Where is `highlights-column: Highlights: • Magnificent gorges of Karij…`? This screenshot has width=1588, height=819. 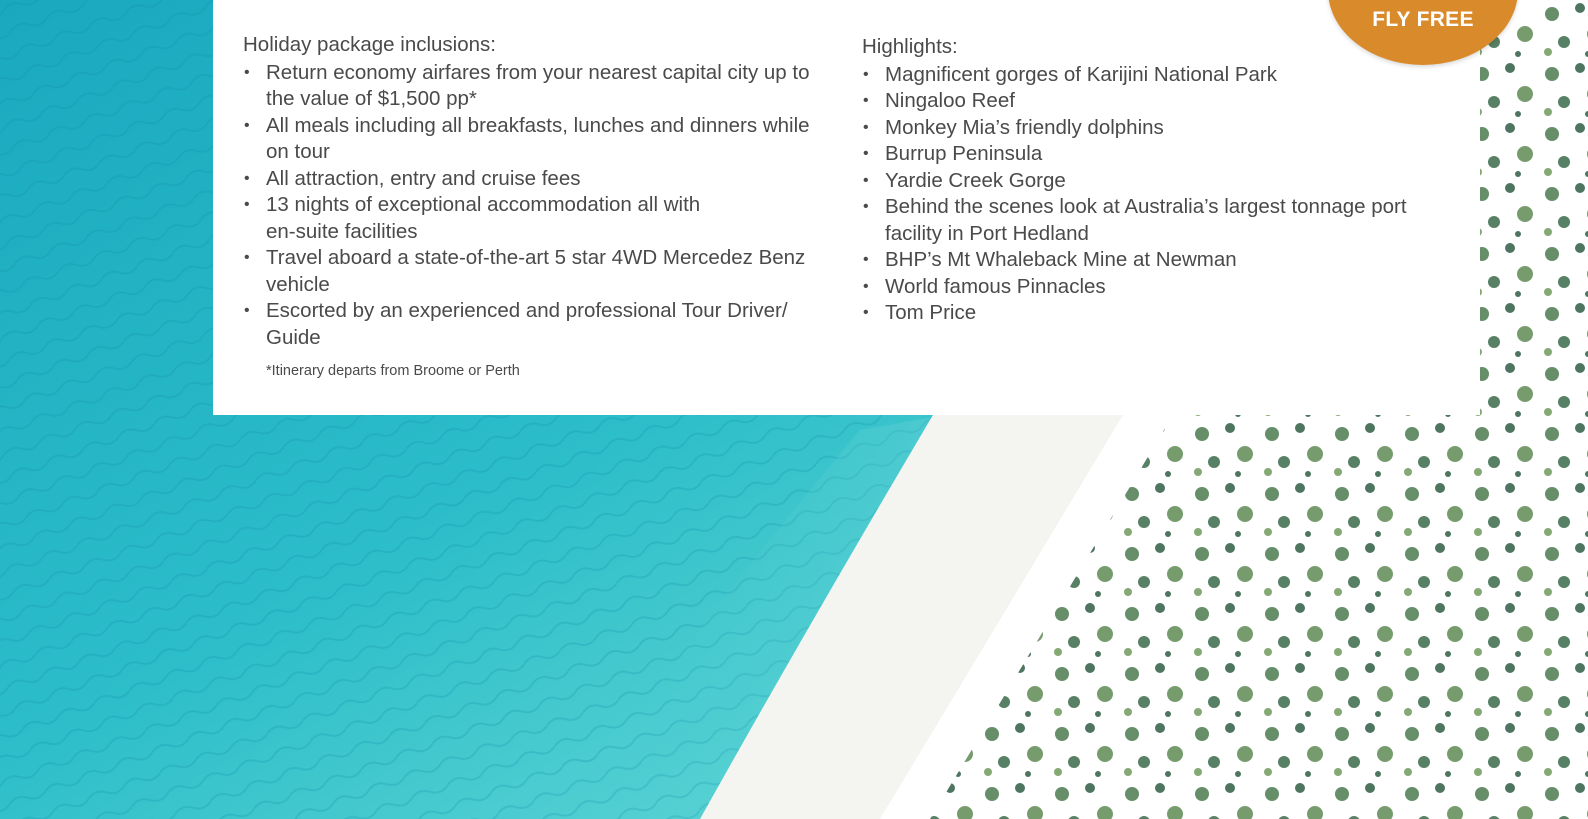
highlights-column: Highlights: • Magnificent gorges of Karij… is located at coordinates (1157, 180).